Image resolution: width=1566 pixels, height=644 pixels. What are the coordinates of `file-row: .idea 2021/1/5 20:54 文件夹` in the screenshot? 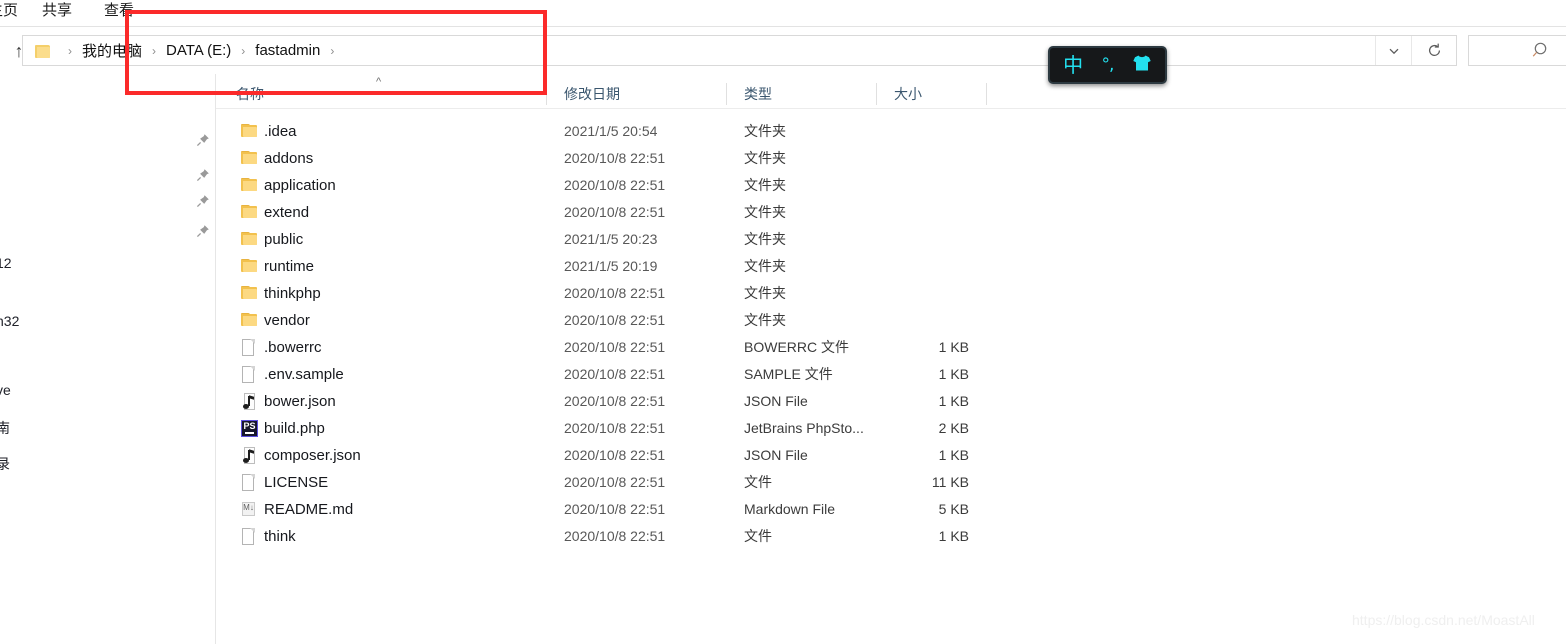 It's located at (891, 131).